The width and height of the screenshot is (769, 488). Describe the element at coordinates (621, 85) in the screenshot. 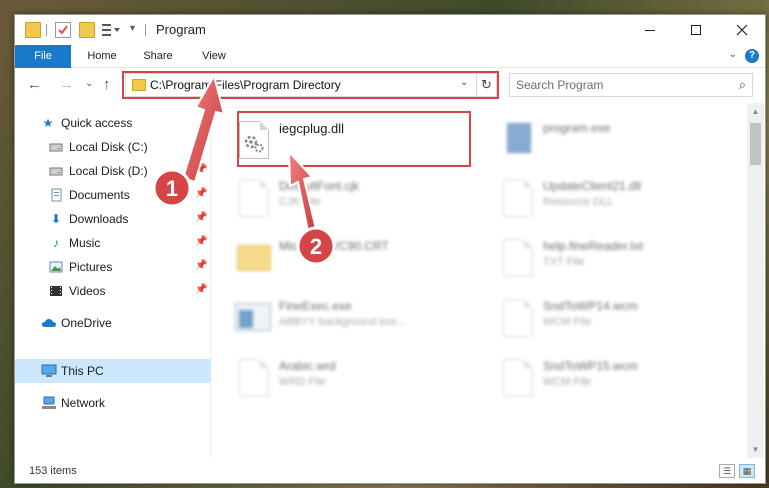

I see `search-input` at that location.